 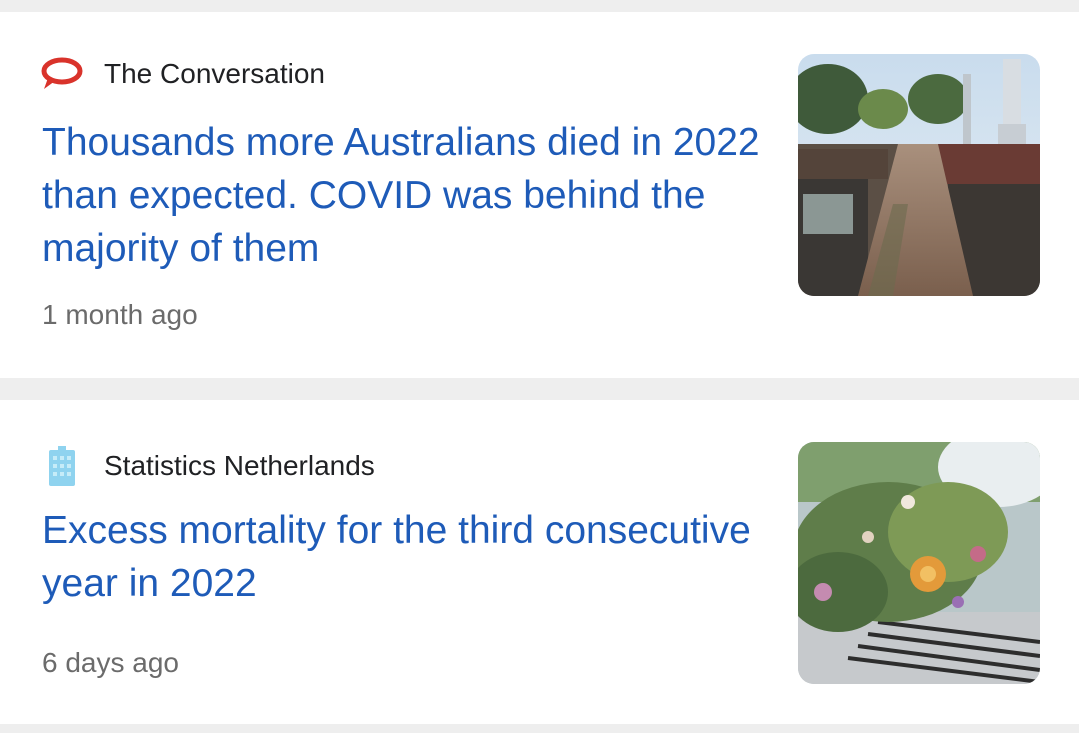 I want to click on timestamp: 6 days ago, so click(x=110, y=662).